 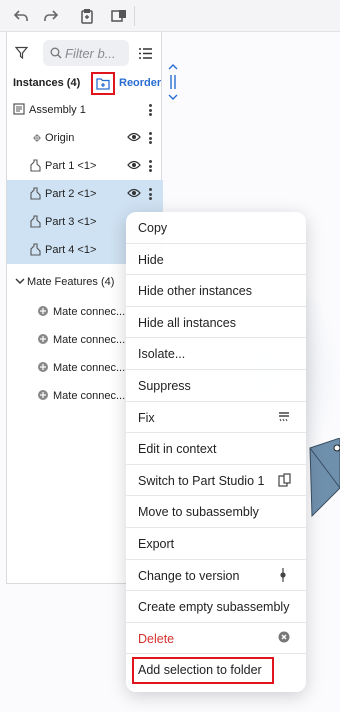 I want to click on tree-item-label: Part 1 <1>, so click(x=71, y=166).